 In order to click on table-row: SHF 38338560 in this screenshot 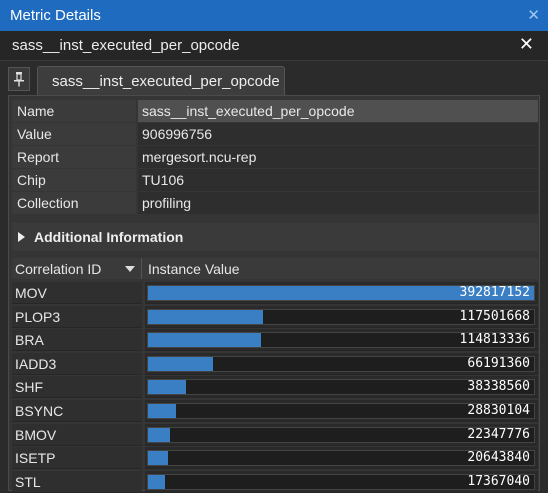, I will do `click(275, 387)`.